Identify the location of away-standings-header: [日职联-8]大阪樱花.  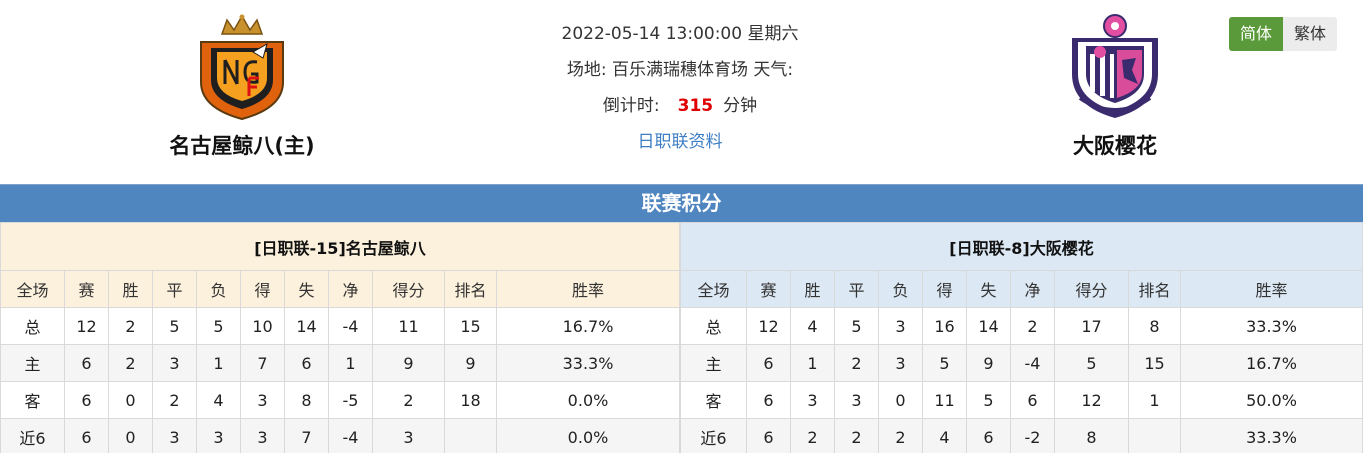
(1021, 246).